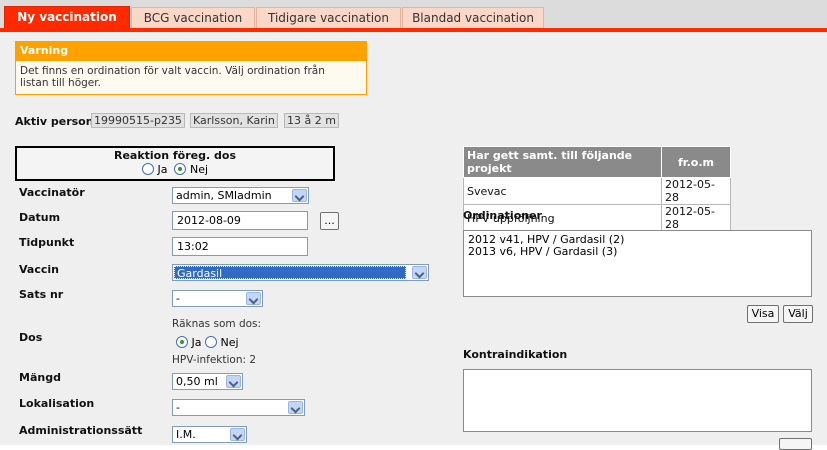 The image size is (827, 450). I want to click on vaccine-select: Gardasil, so click(300, 272).